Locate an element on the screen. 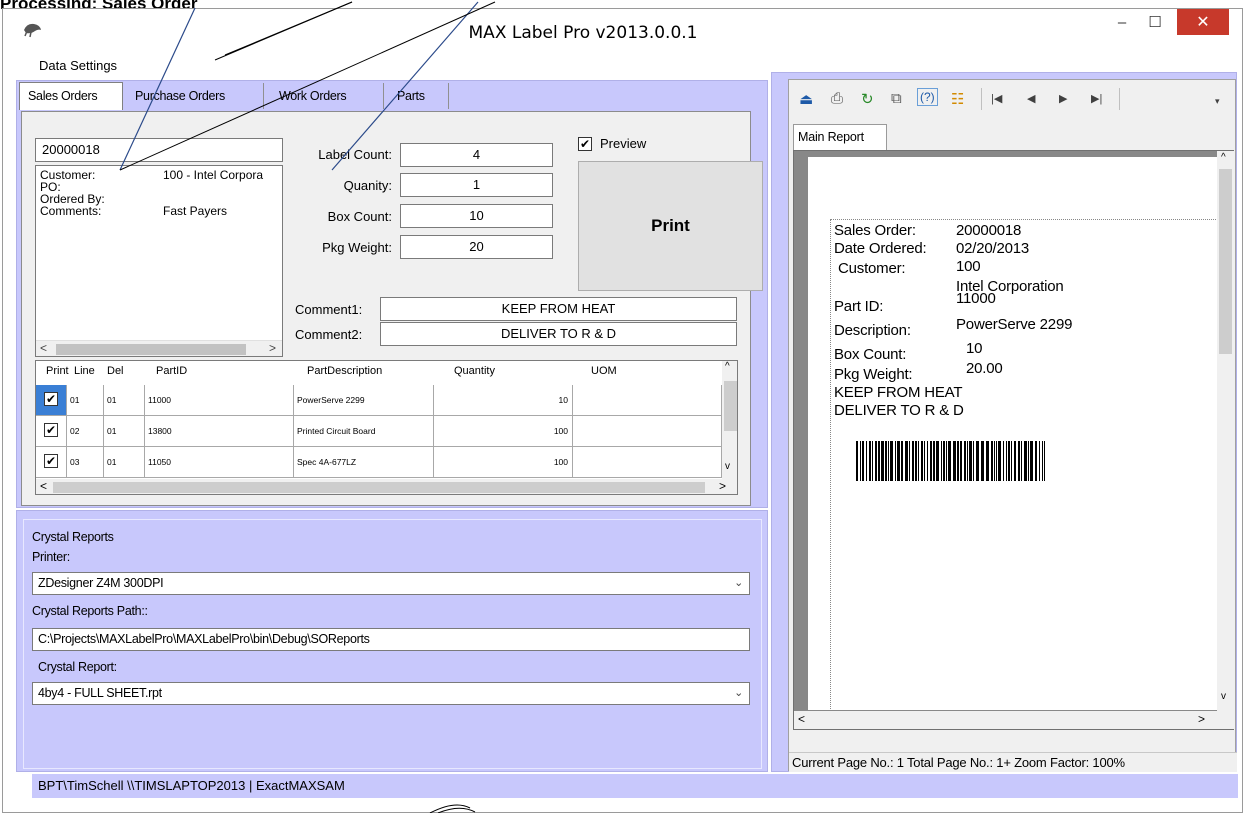 Image resolution: width=1243 pixels, height=813 pixels. column-header: UOM is located at coordinates (604, 371).